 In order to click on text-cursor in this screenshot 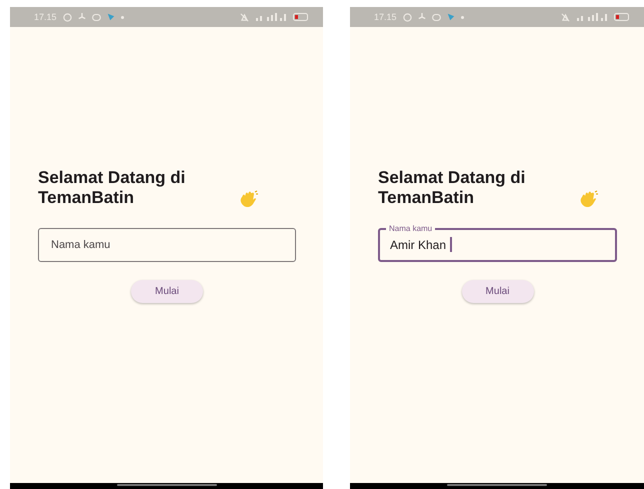, I will do `click(451, 244)`.